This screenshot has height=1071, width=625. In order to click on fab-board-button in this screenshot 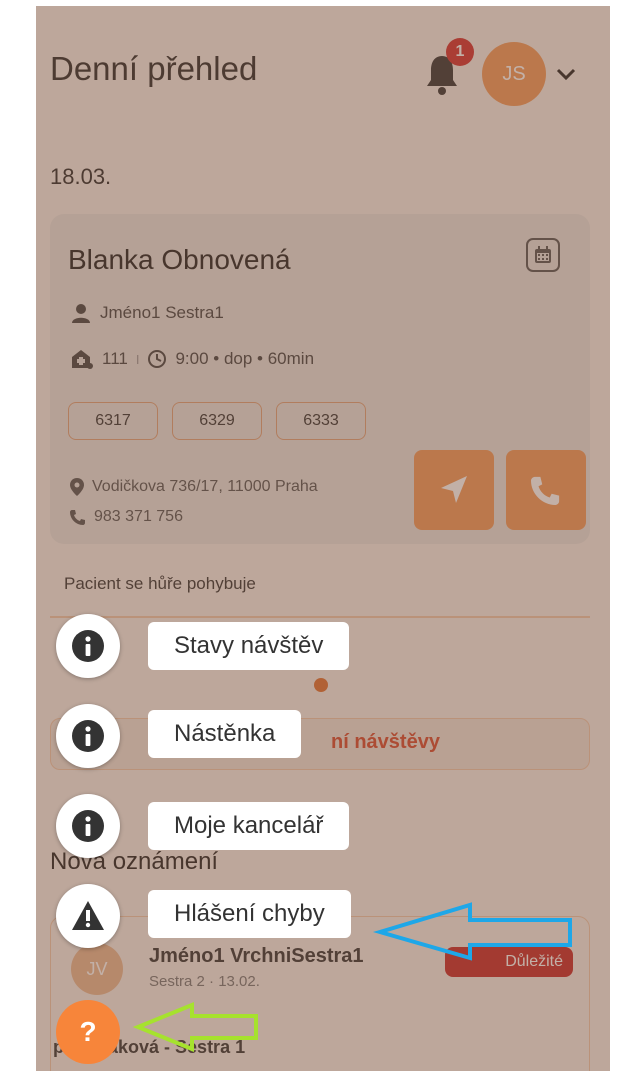, I will do `click(88, 736)`.